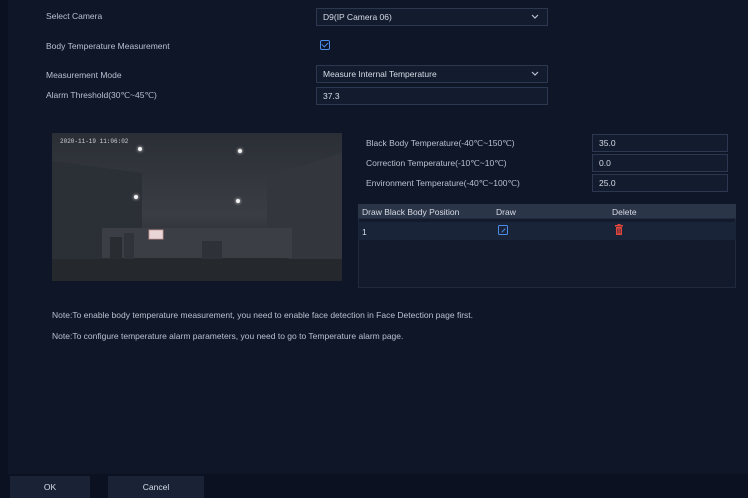 Image resolution: width=748 pixels, height=498 pixels. I want to click on measurement-mode-select: Measure Internal Temperature, so click(432, 74).